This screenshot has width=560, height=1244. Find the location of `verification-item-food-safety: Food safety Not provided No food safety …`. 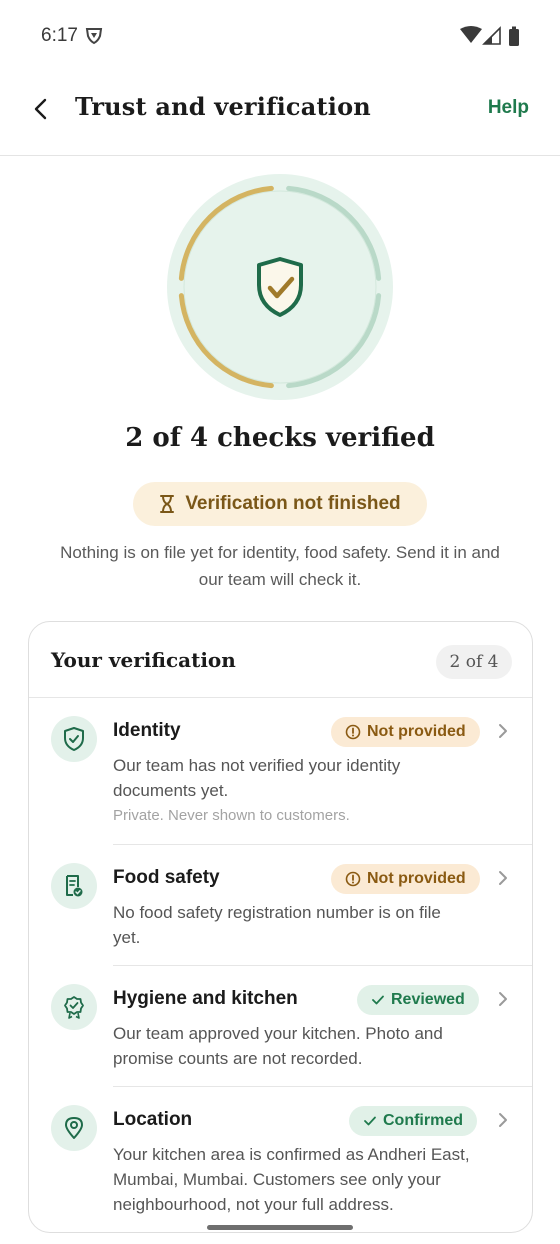

verification-item-food-safety: Food safety Not provided No food safety … is located at coordinates (280, 905).